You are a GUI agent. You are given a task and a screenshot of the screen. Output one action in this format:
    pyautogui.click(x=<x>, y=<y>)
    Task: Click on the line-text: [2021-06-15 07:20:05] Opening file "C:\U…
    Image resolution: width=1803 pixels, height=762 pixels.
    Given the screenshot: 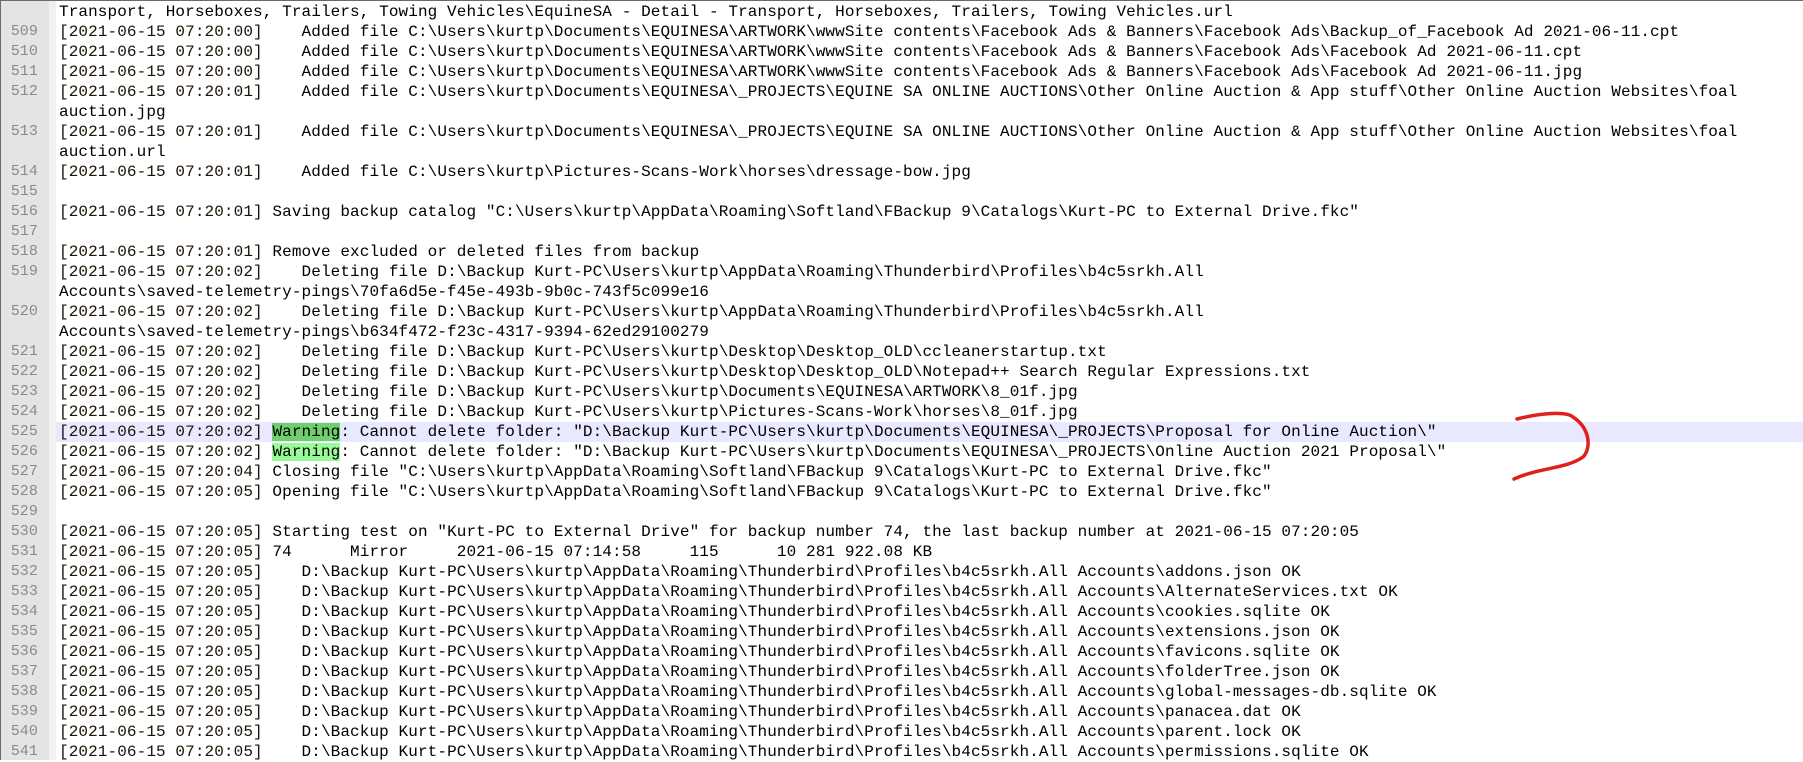 What is the action you would take?
    pyautogui.click(x=929, y=492)
    